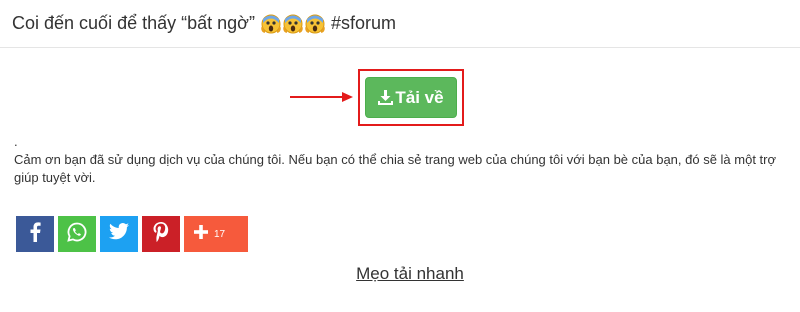  Describe the element at coordinates (386, 97) in the screenshot. I see `download-icon` at that location.